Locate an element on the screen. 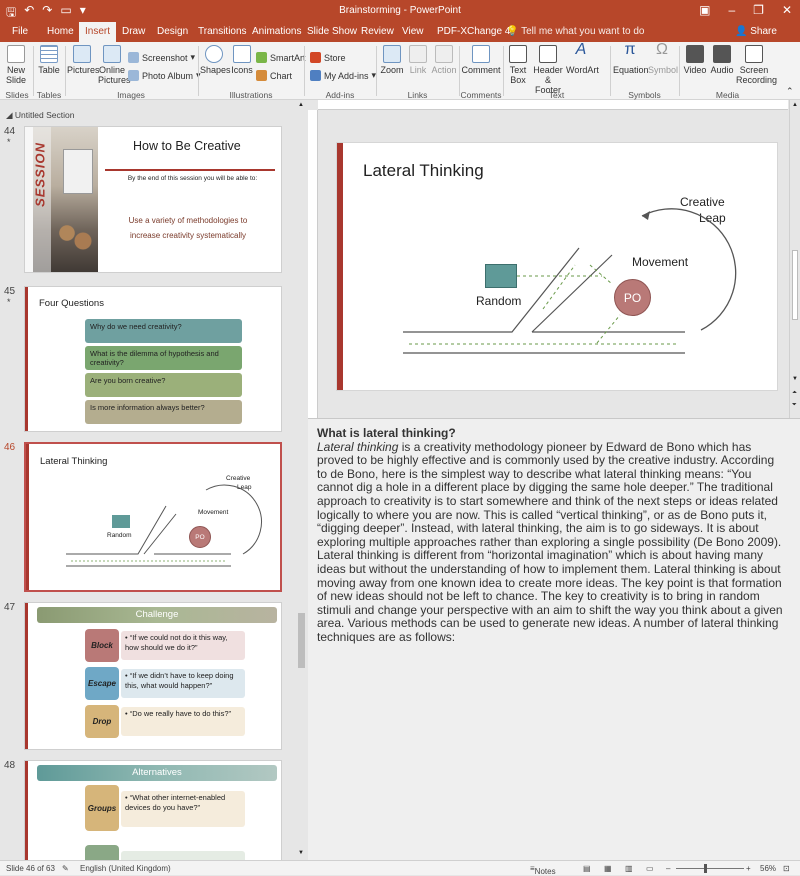  shapes-button: Shapes is located at coordinates (215, 60).